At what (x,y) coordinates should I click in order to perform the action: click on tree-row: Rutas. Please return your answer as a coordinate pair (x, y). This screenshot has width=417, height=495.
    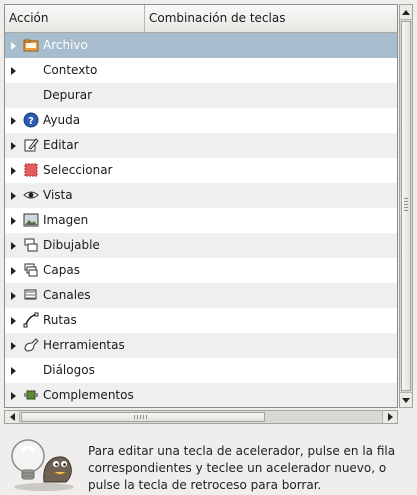
    Looking at the image, I should click on (201, 320).